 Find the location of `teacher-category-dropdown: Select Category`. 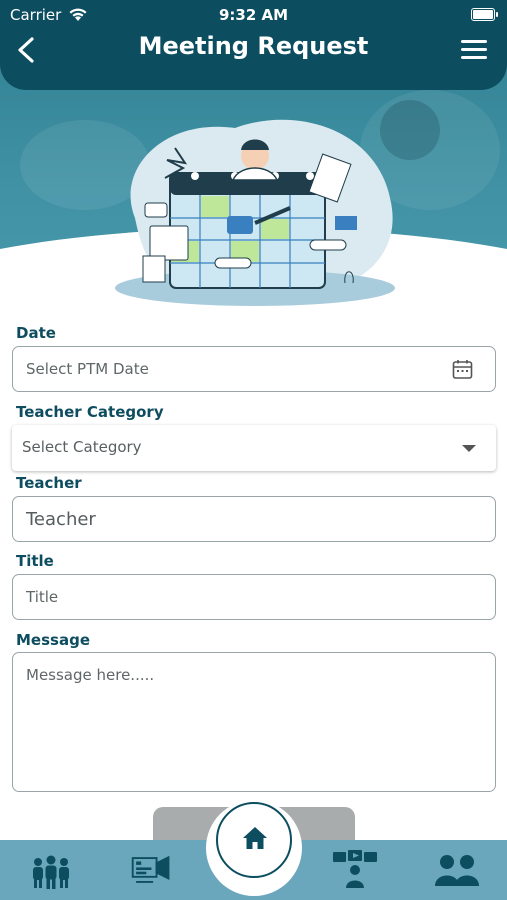

teacher-category-dropdown: Select Category is located at coordinates (254, 448).